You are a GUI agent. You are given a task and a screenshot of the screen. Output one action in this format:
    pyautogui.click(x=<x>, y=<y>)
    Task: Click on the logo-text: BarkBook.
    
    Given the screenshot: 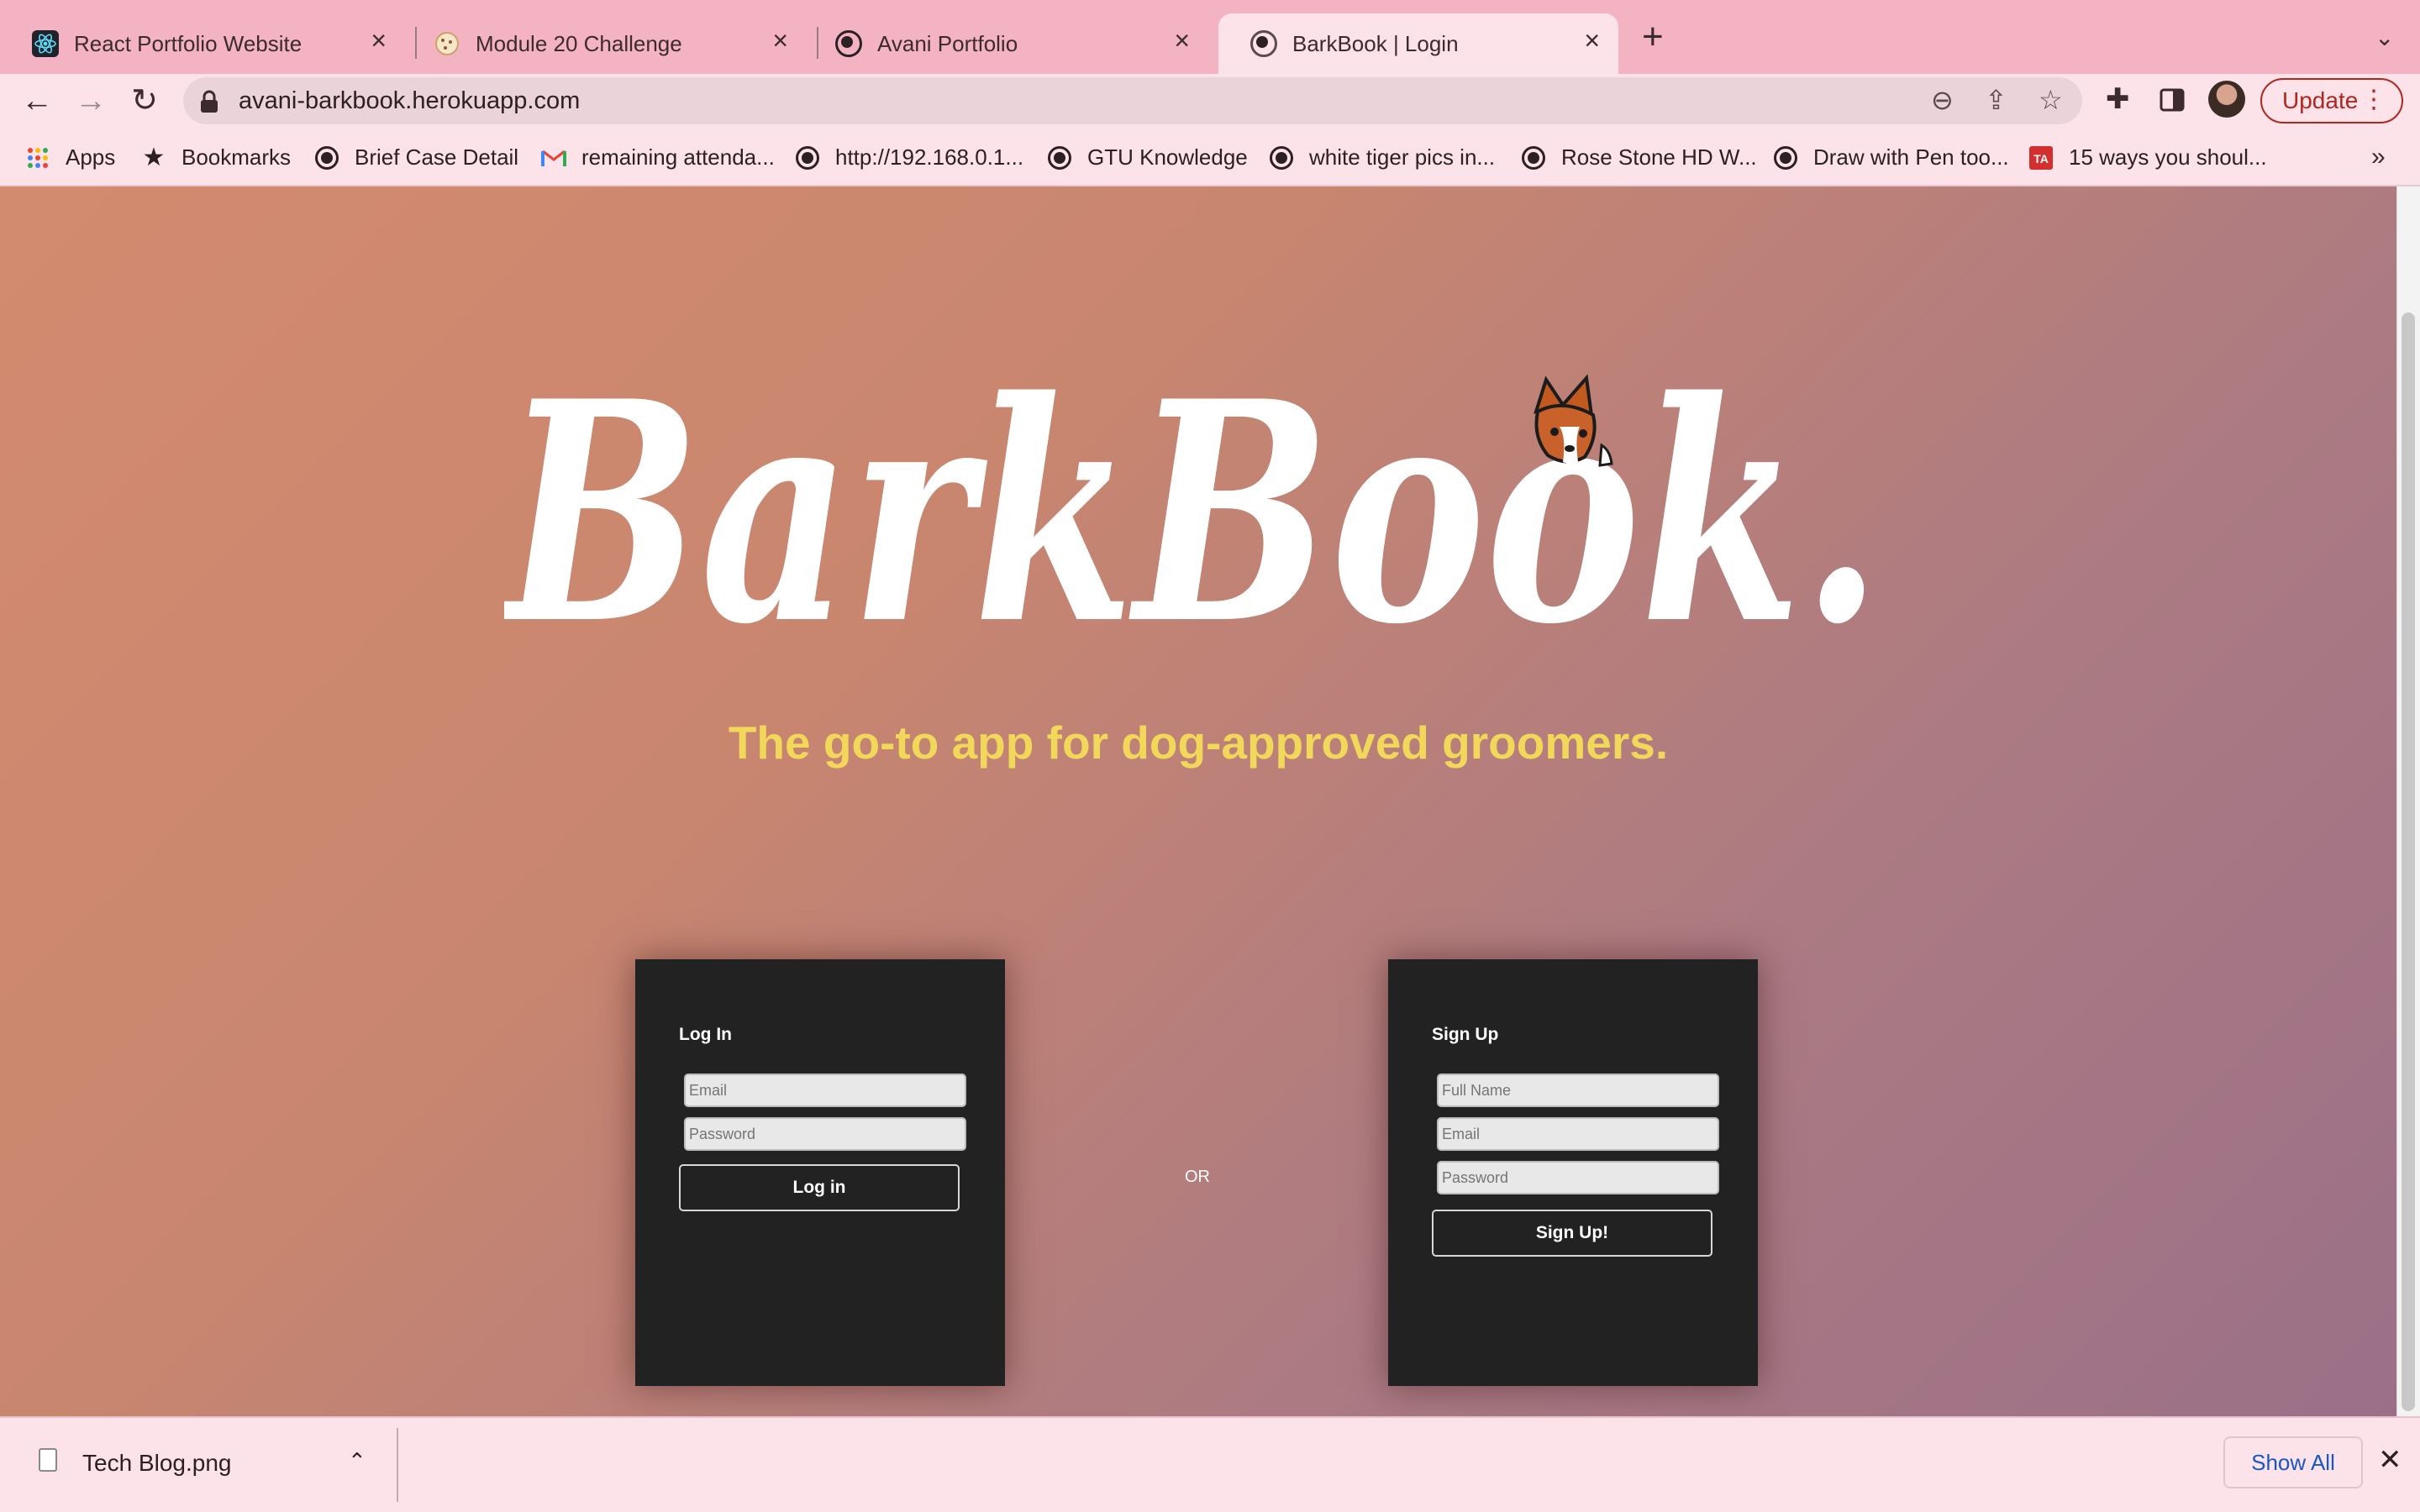 What is the action you would take?
    pyautogui.click(x=1193, y=501)
    